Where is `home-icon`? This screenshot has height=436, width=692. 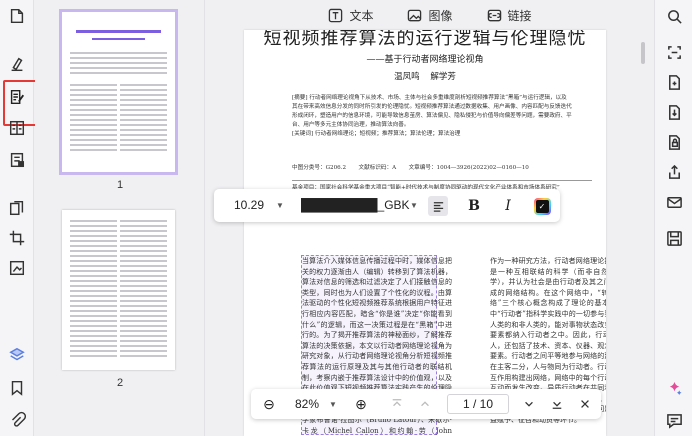
home-icon is located at coordinates (17, 16).